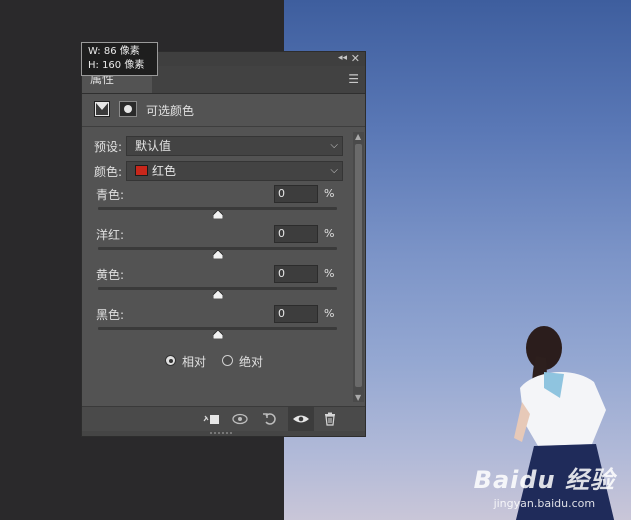 Image resolution: width=631 pixels, height=520 pixels. I want to click on relative-radio, so click(170, 360).